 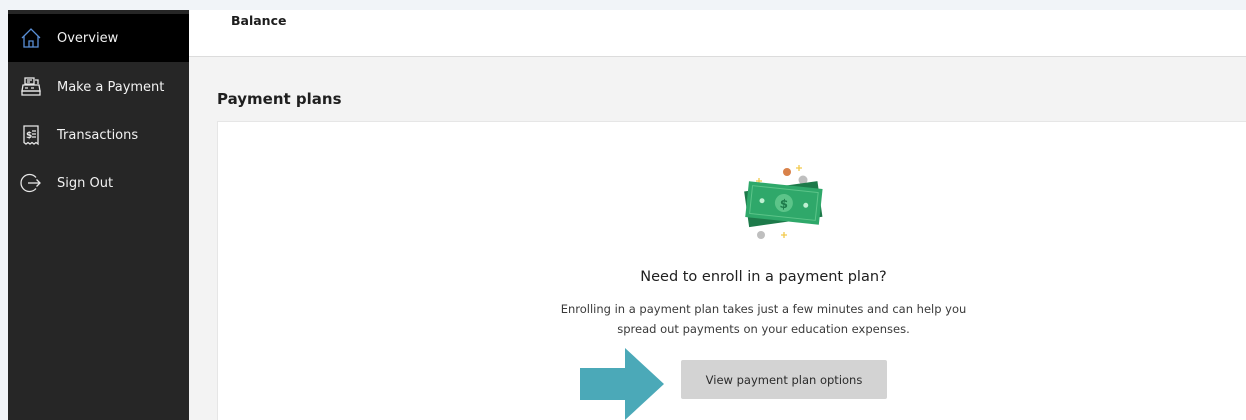 I want to click on balance-header: Balance, so click(x=717, y=33).